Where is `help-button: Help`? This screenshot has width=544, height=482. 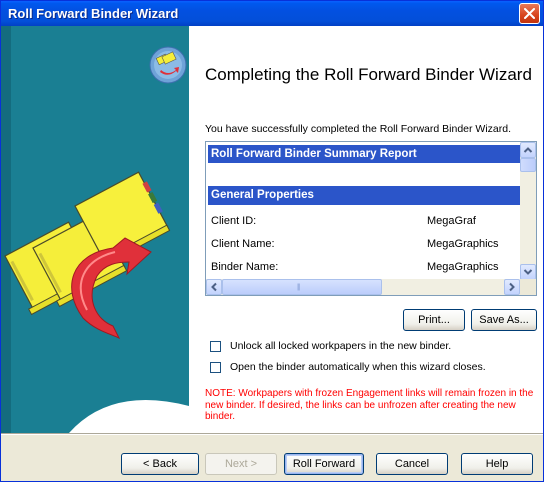
help-button: Help is located at coordinates (497, 464).